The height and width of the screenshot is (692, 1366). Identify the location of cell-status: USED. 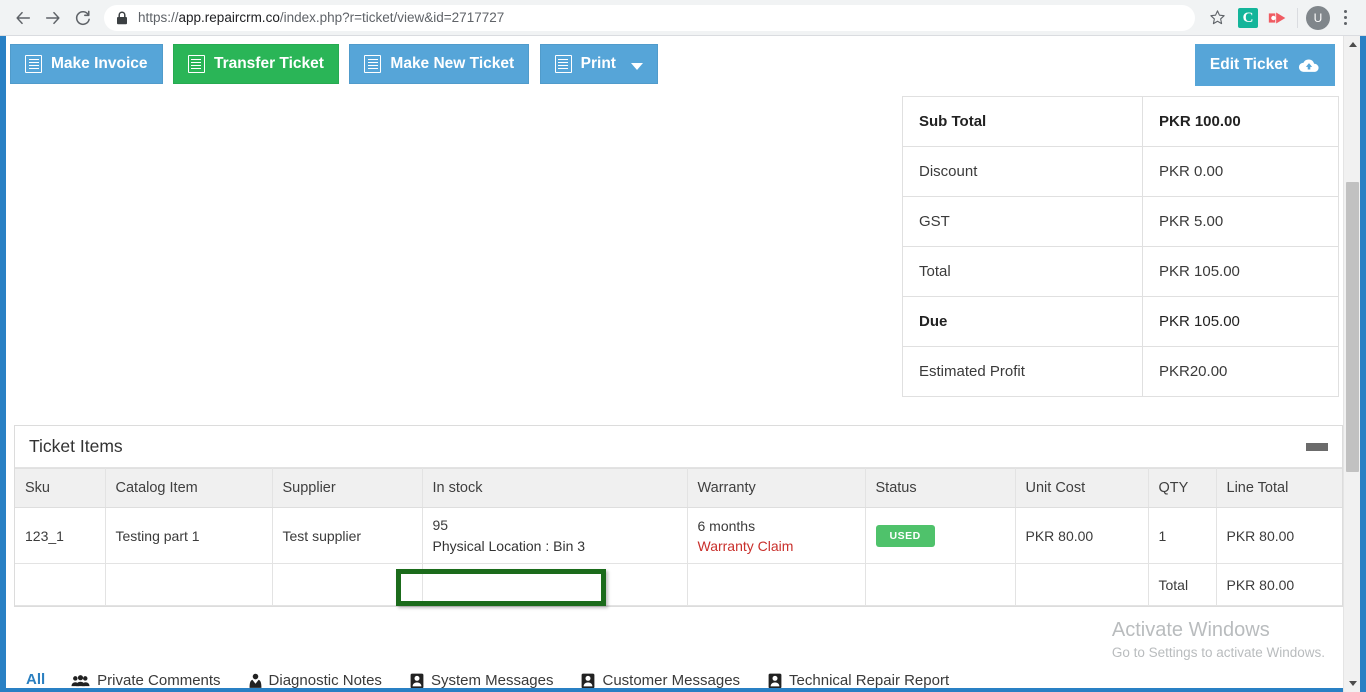
(940, 535).